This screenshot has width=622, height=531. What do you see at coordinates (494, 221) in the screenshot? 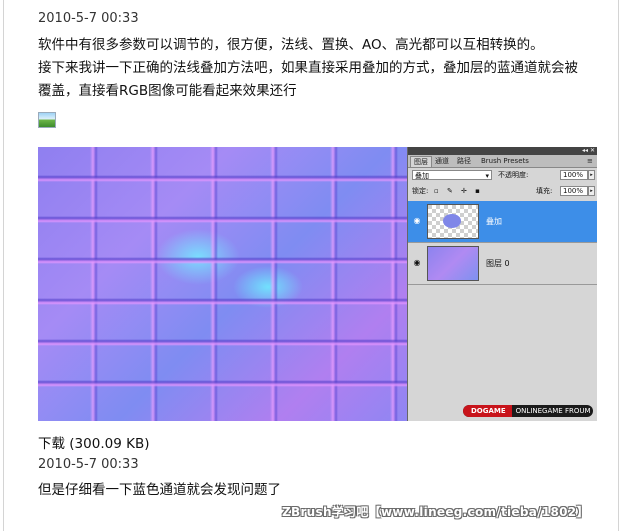
I see `layer-name: 叠加` at bounding box center [494, 221].